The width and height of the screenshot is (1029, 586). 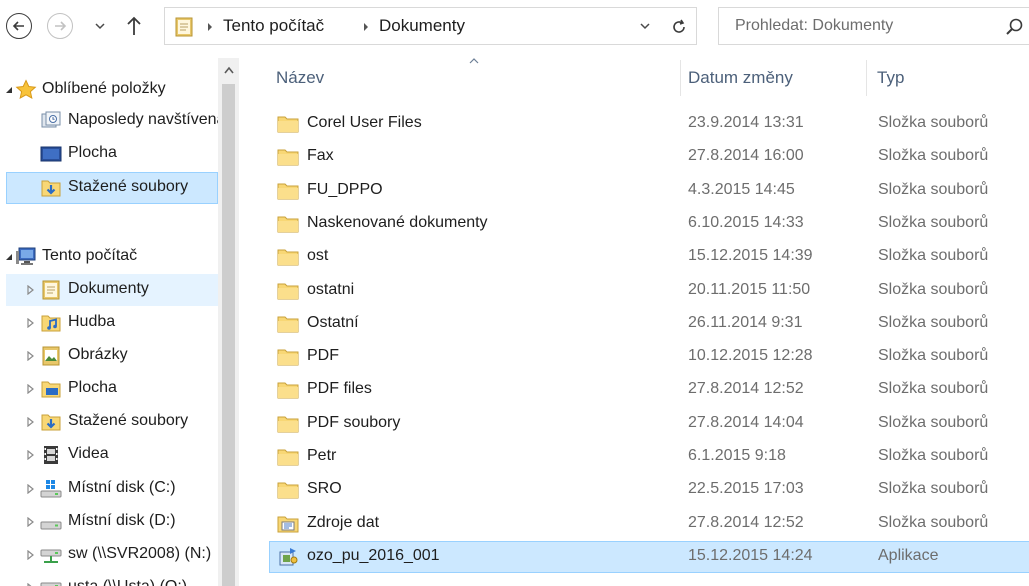 I want to click on file-row: Petr 6.1.2015 9:18 Složka souborů, so click(x=649, y=457).